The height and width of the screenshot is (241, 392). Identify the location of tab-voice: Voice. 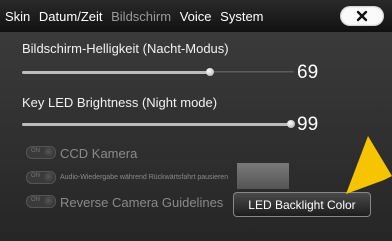
(196, 16).